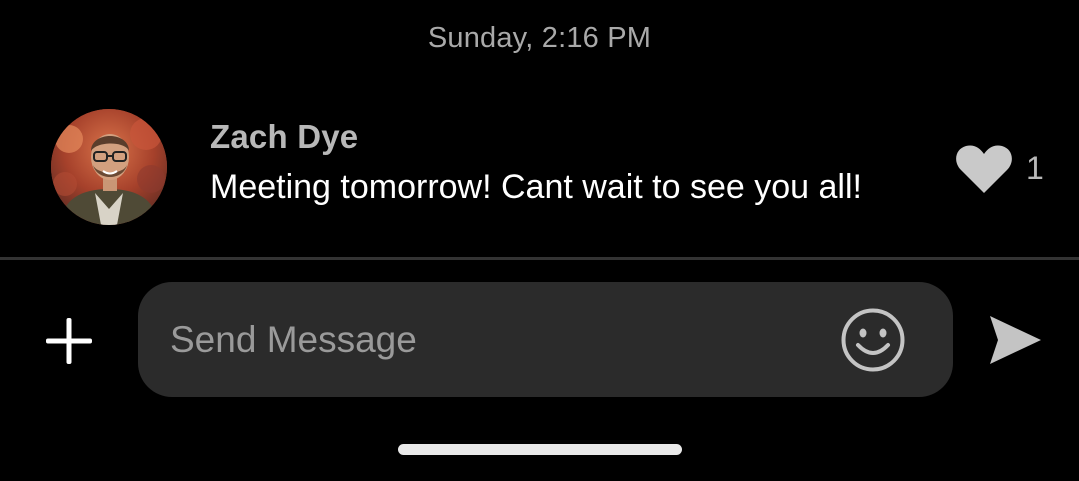  I want to click on sender-avatar, so click(109, 167).